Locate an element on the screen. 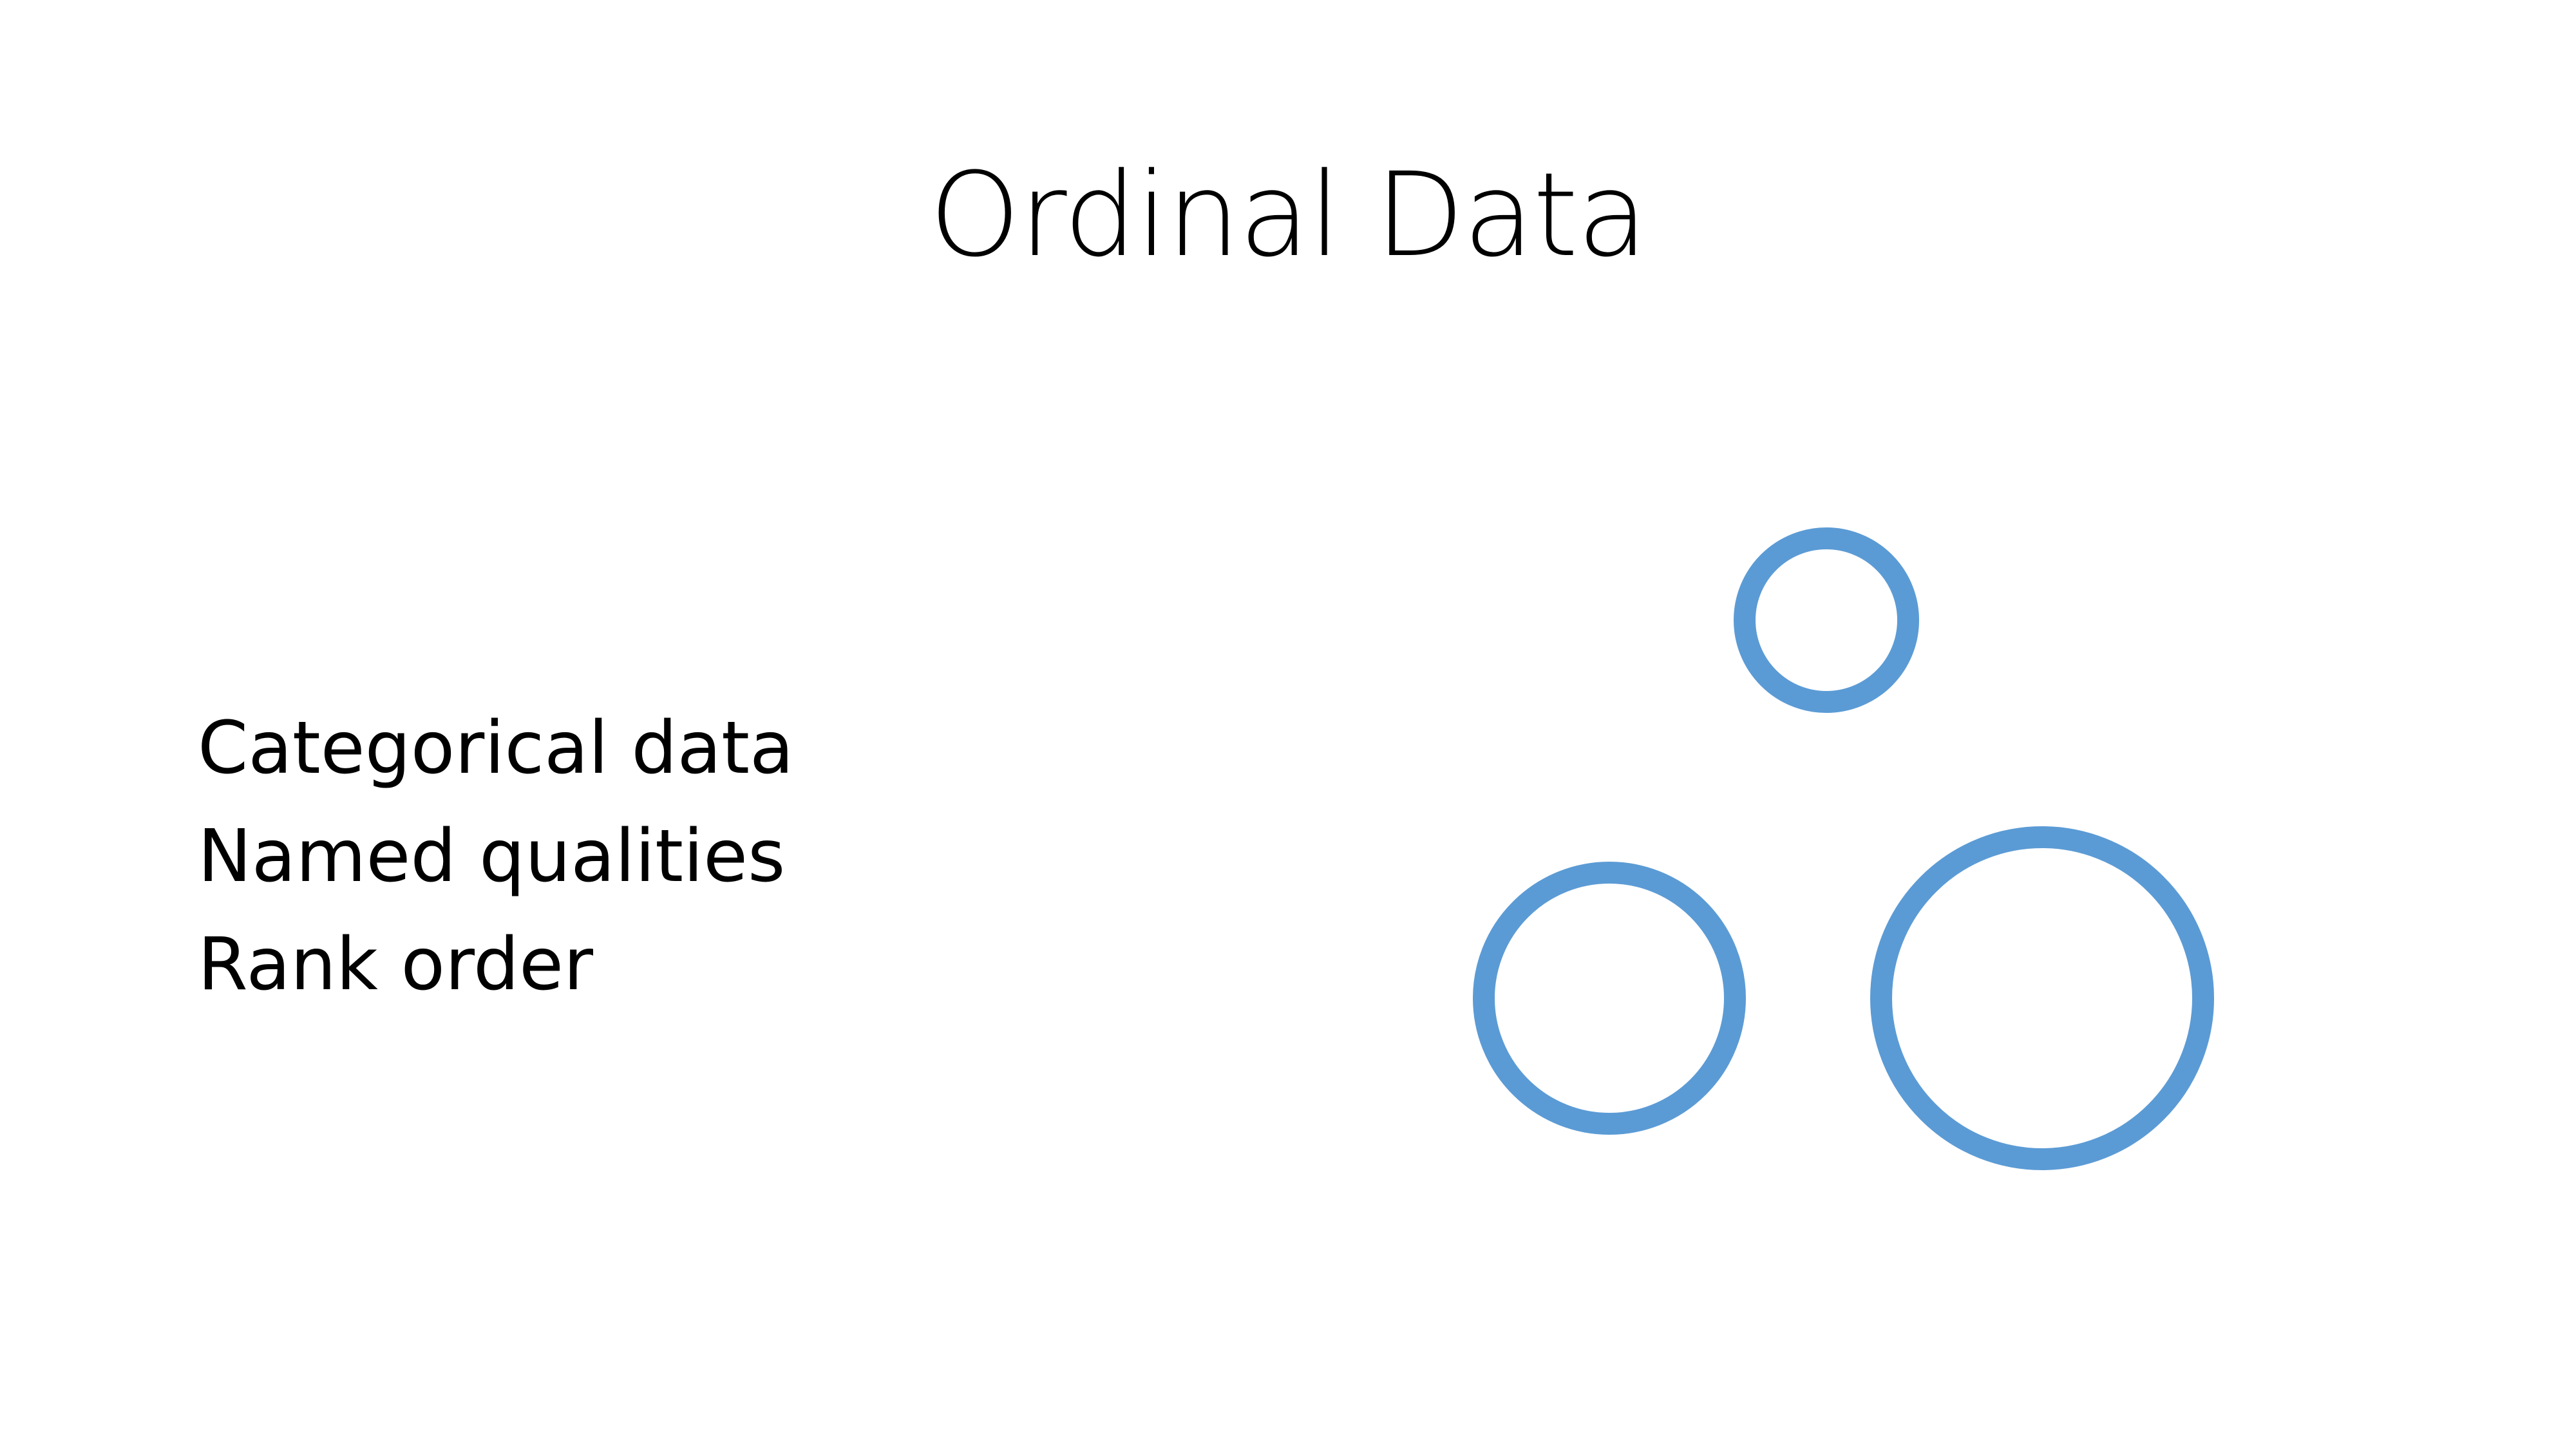 The image size is (2576, 1449). large-circle is located at coordinates (2042, 998).